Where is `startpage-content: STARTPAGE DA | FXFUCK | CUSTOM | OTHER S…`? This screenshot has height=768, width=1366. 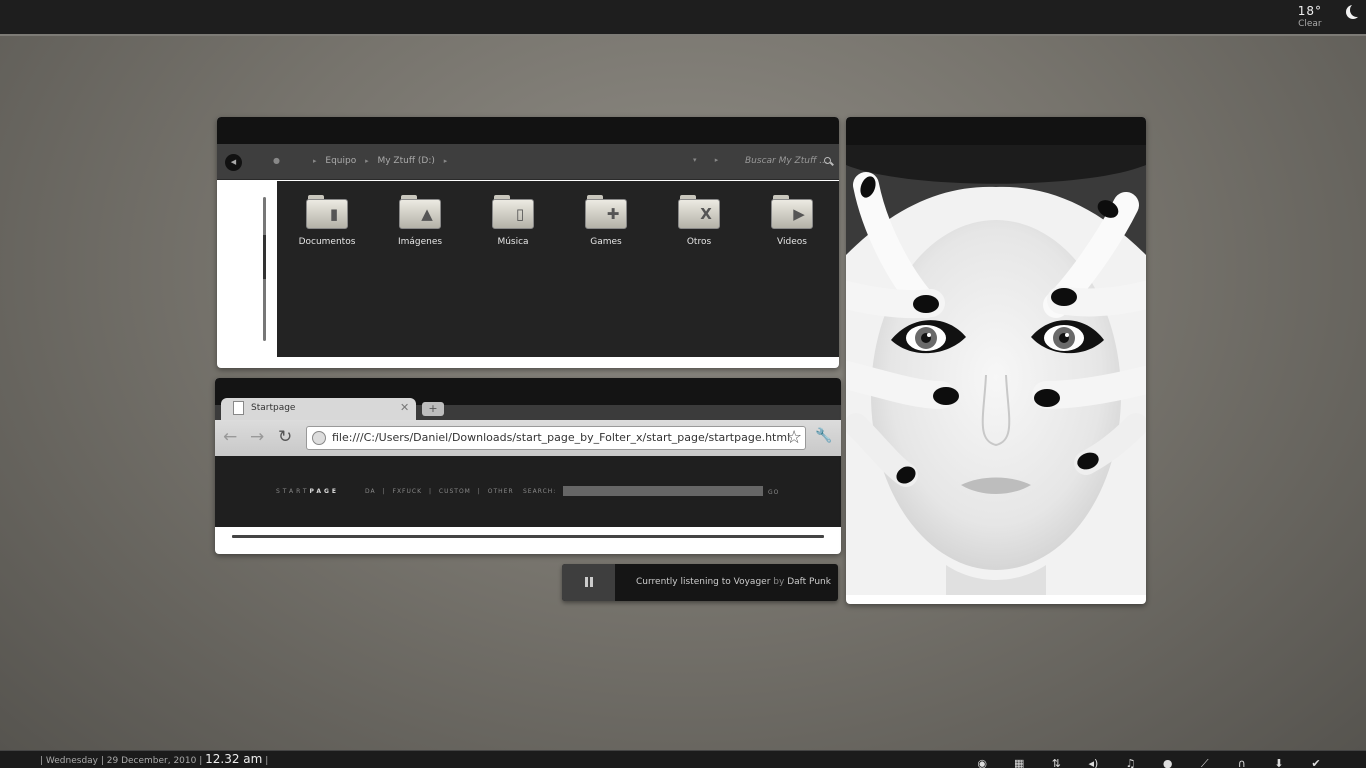 startpage-content: STARTPAGE DA | FXFUCK | CUSTOM | OTHER S… is located at coordinates (528, 491).